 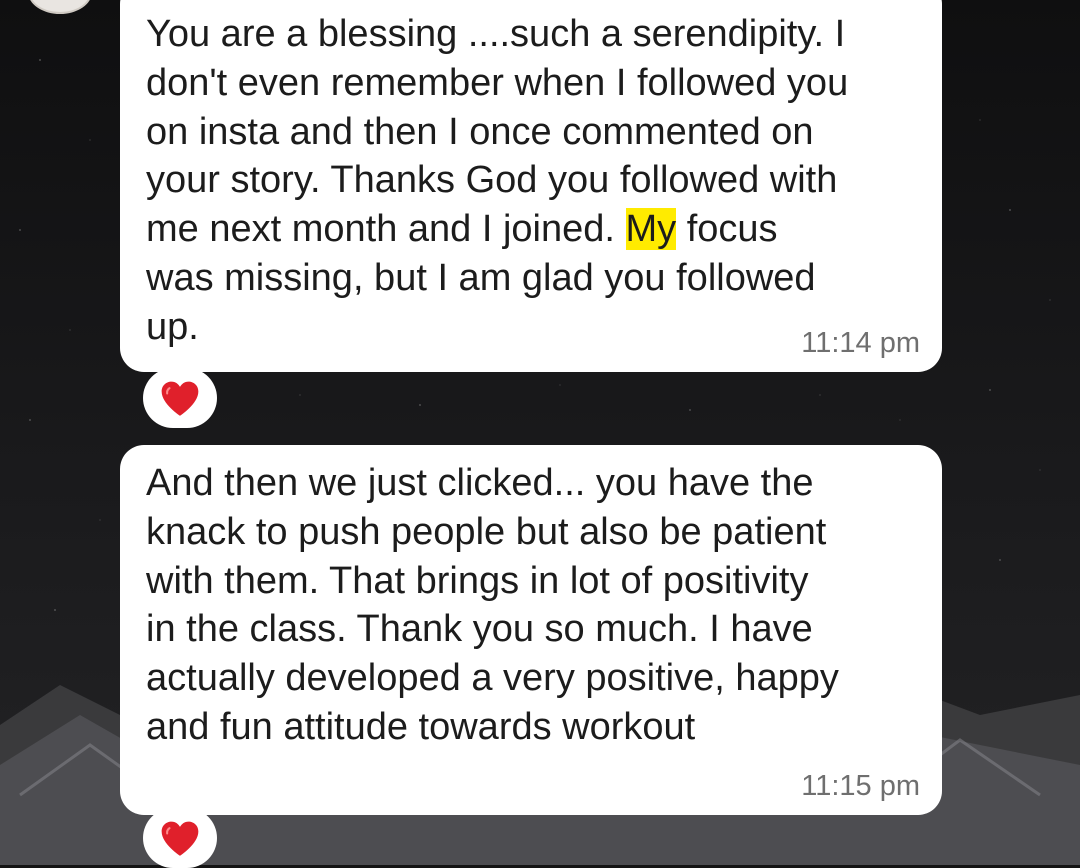 What do you see at coordinates (860, 786) in the screenshot?
I see `message-timestamp: 11:15 pm` at bounding box center [860, 786].